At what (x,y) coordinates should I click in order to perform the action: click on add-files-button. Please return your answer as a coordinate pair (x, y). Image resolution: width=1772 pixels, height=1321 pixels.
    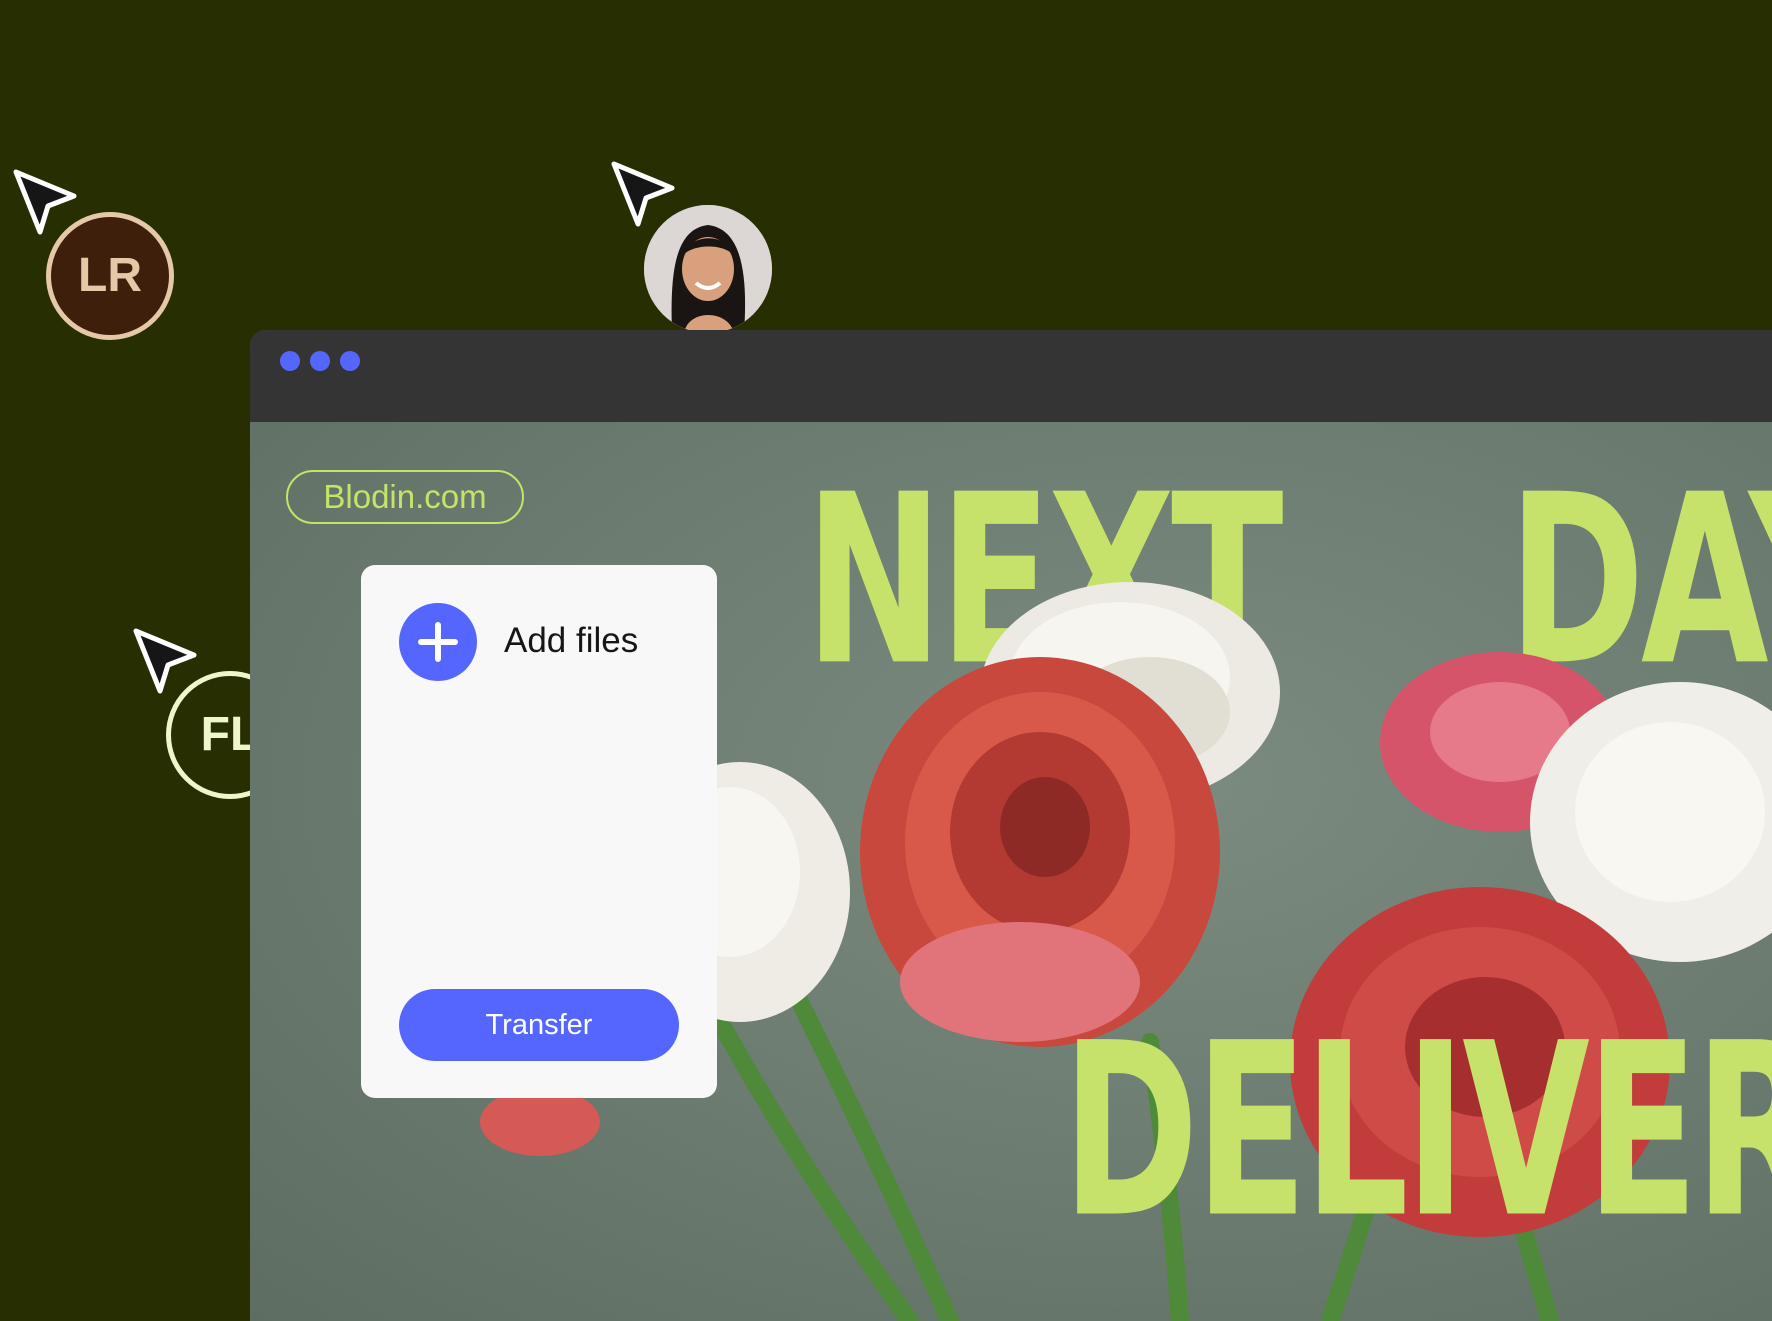
    Looking at the image, I should click on (438, 642).